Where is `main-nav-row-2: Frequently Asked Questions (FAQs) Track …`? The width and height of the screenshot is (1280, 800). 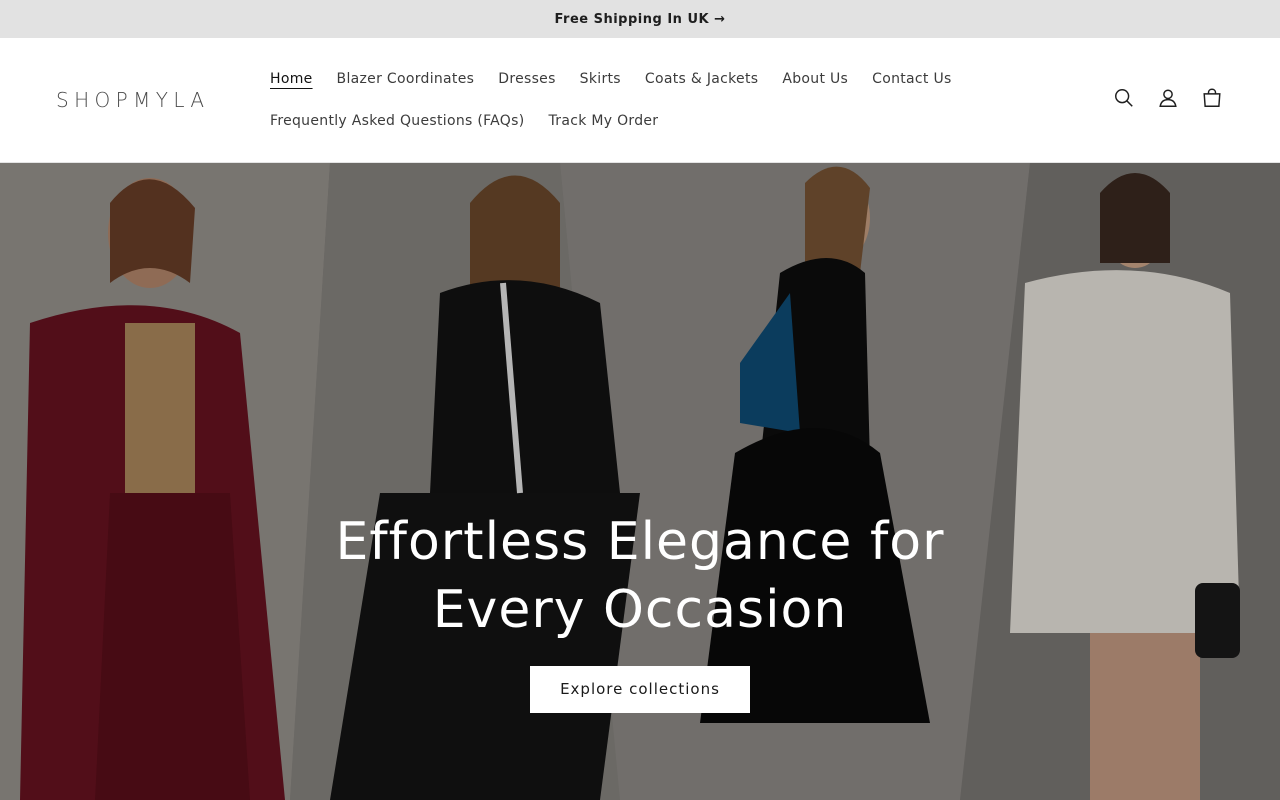
main-nav-row-2: Frequently Asked Questions (FAQs) Track … is located at coordinates (476, 121).